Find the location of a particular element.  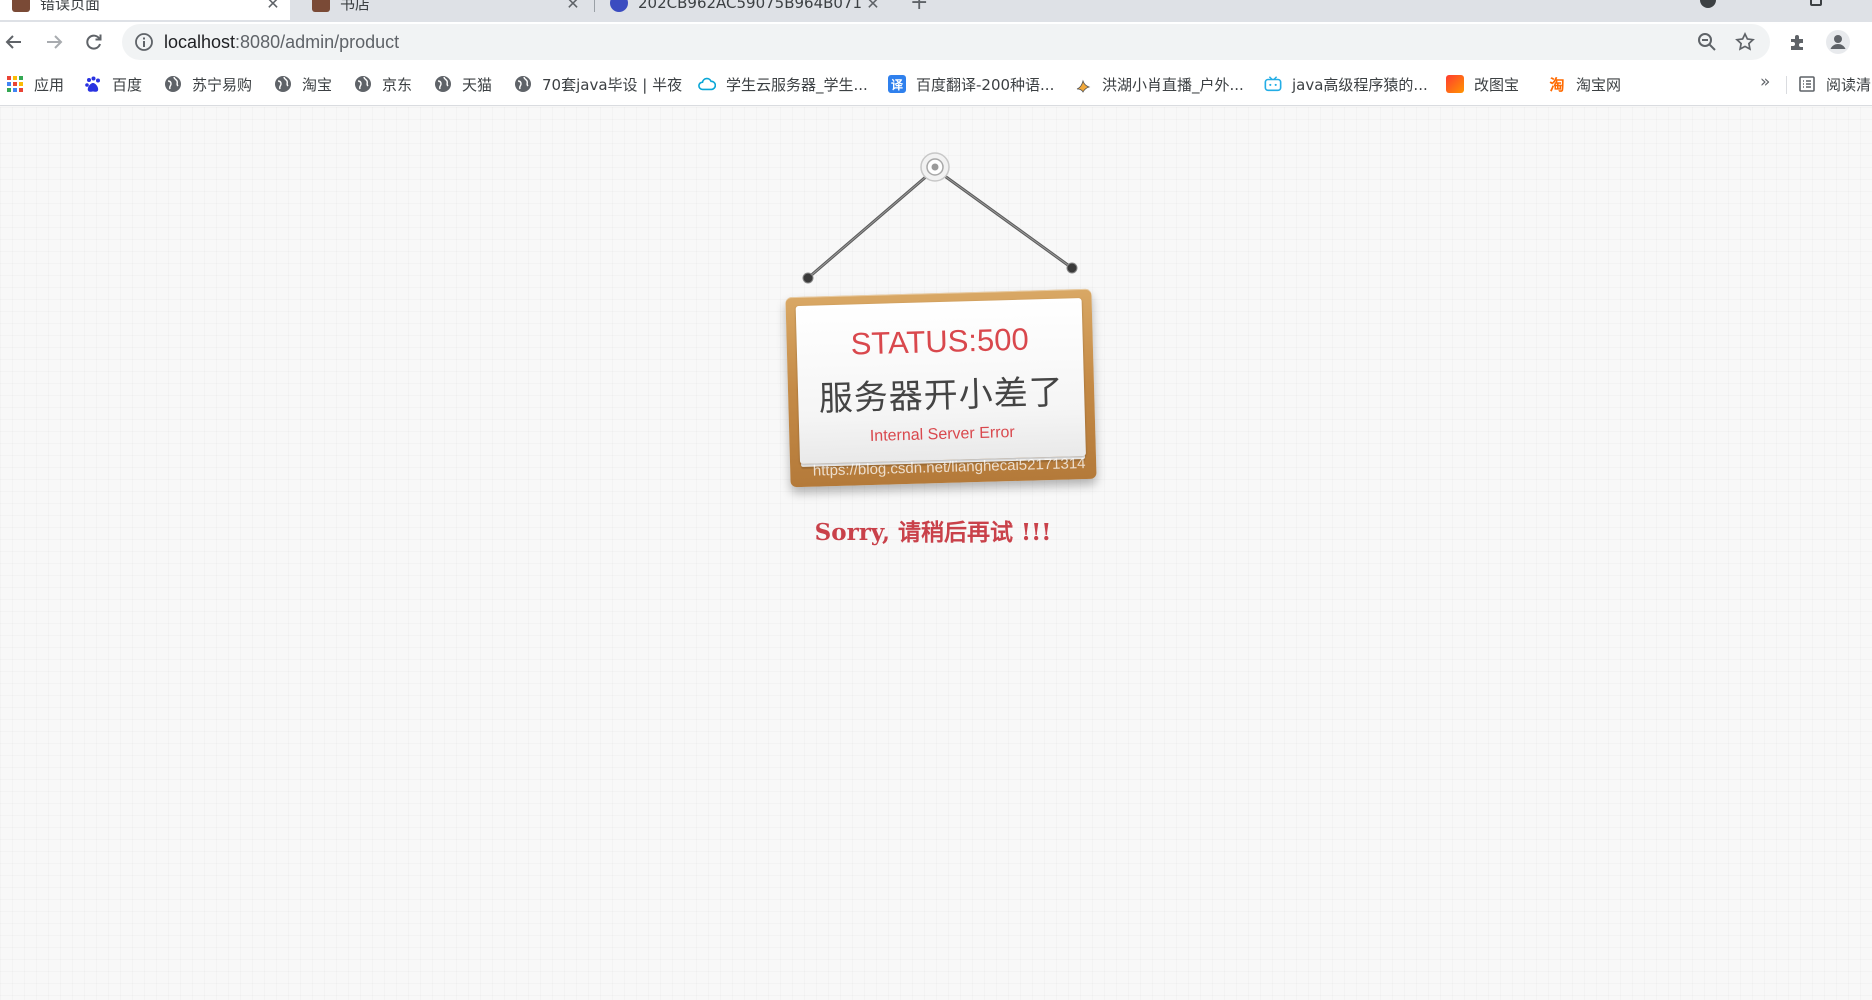

baidu-paw-icon is located at coordinates (93, 84).